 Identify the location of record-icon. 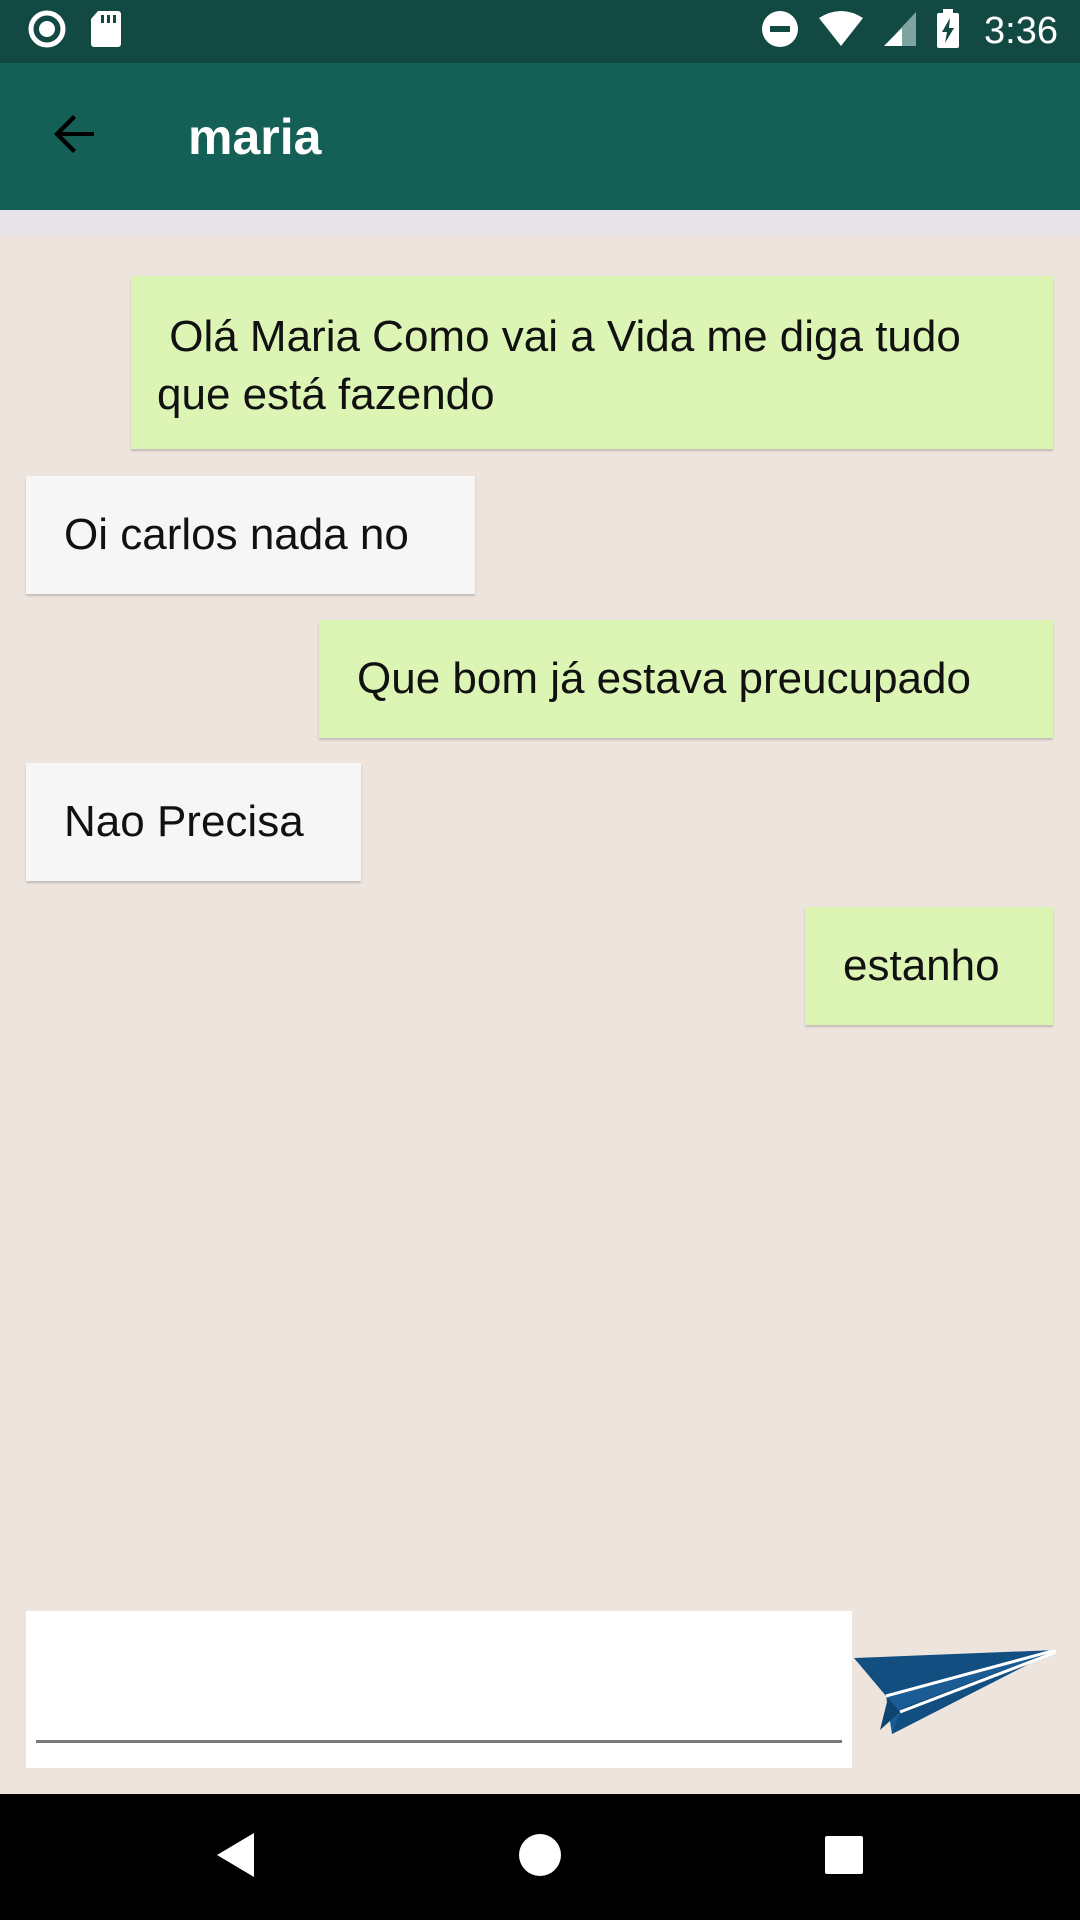
(47, 31).